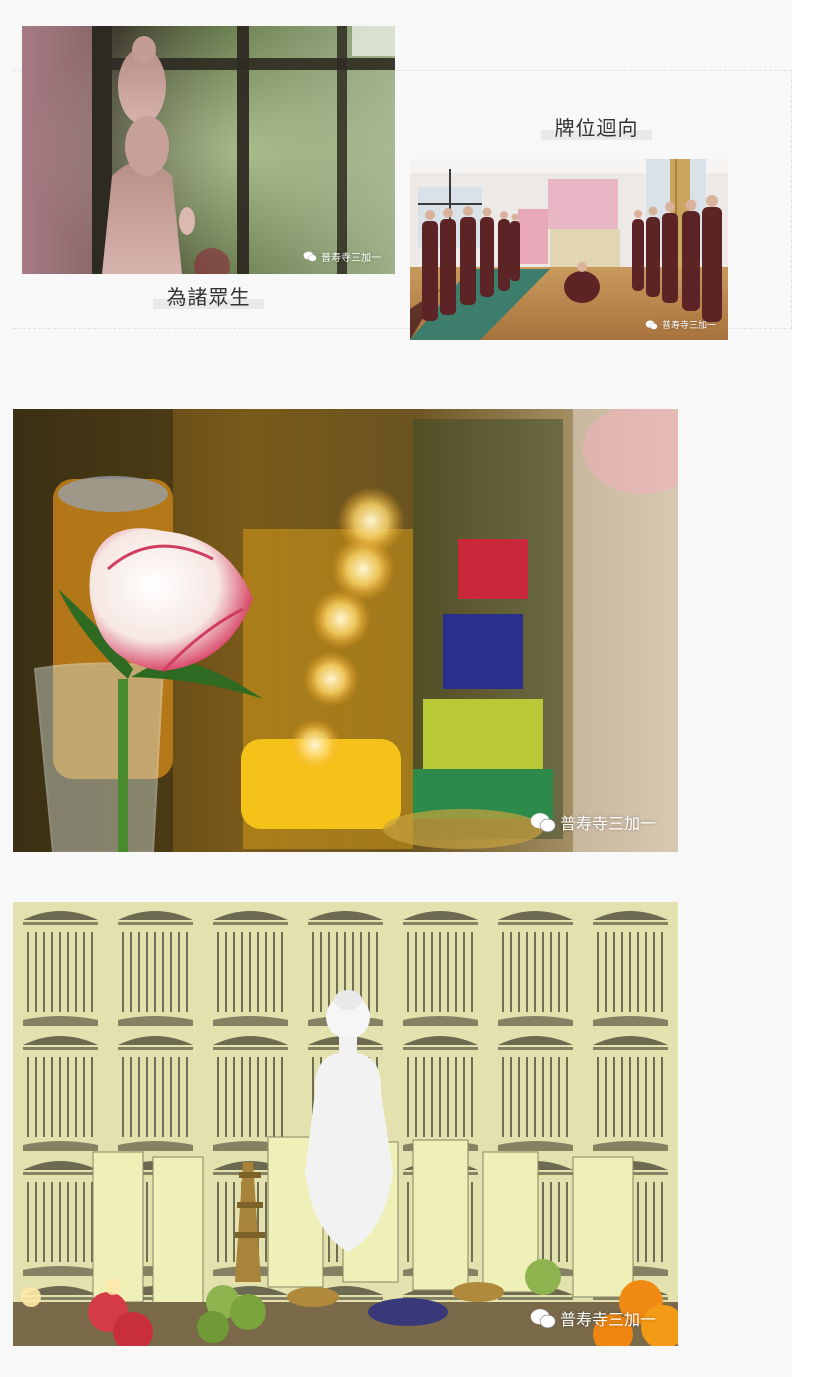  I want to click on caption-right-text: 牌位迴向, so click(596, 128).